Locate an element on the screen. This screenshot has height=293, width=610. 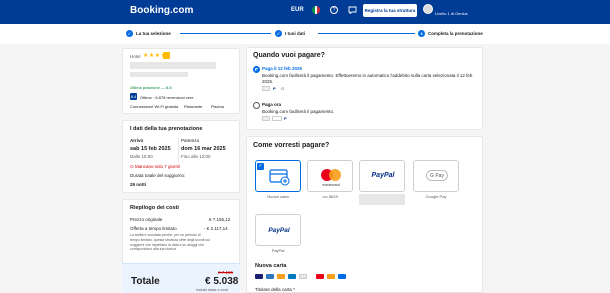
account-level-label: Livello 1 di Genius is located at coordinates (451, 13).